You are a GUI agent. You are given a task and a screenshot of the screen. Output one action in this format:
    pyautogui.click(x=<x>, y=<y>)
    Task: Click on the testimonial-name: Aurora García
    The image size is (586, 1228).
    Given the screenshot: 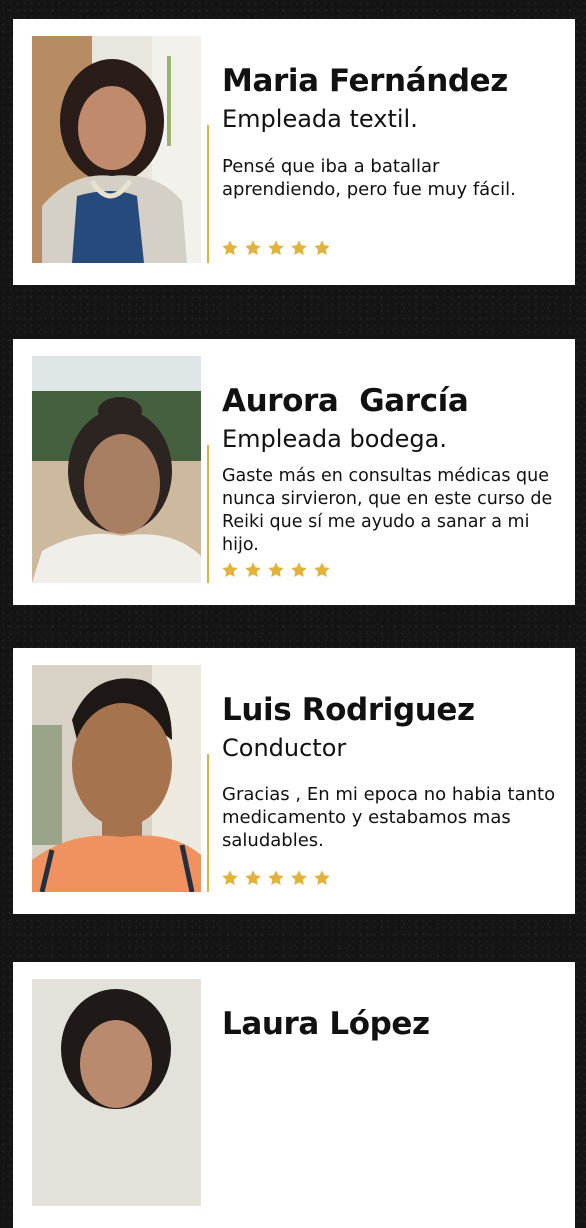 What is the action you would take?
    pyautogui.click(x=345, y=401)
    